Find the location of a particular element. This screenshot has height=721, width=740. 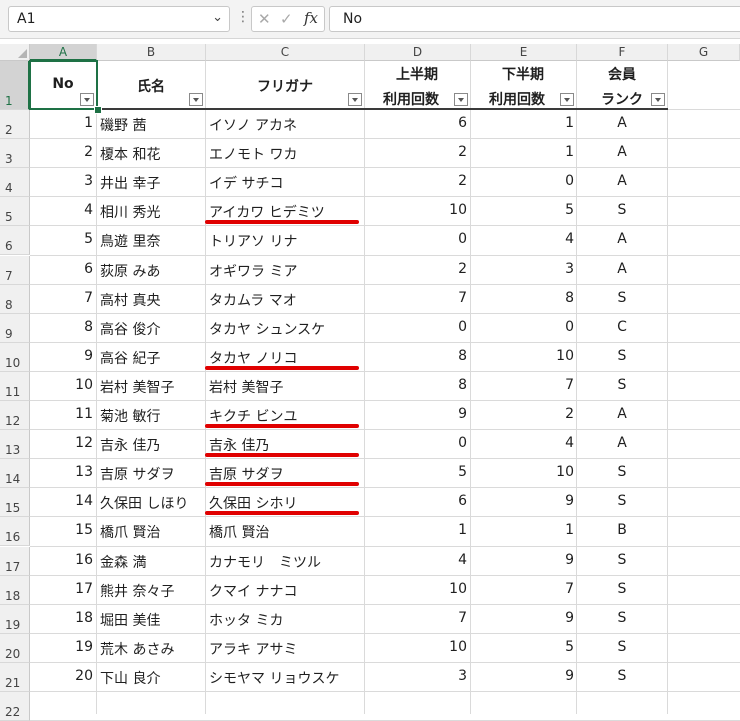

cell-first-half-count: 1 is located at coordinates (416, 530).